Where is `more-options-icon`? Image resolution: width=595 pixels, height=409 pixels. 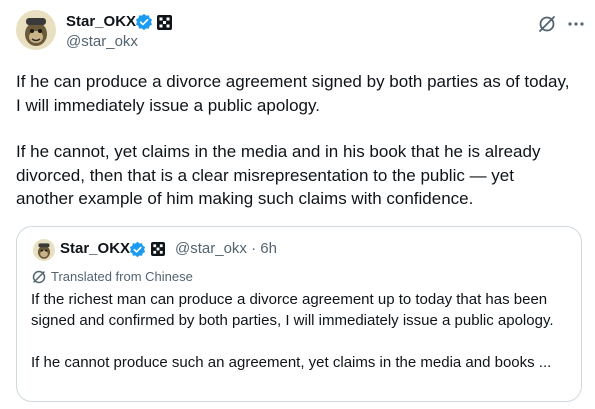
more-options-icon is located at coordinates (576, 24).